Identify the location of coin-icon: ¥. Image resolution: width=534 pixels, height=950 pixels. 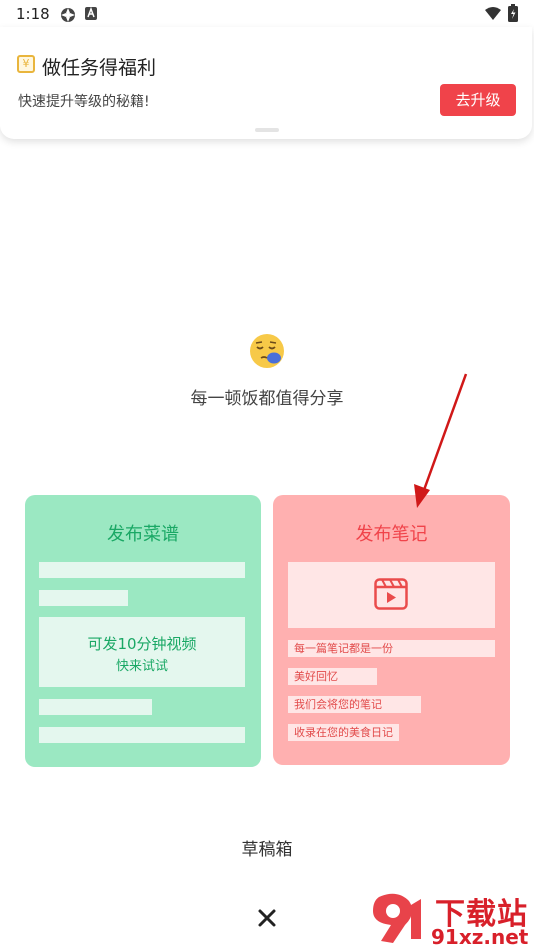
(26, 64).